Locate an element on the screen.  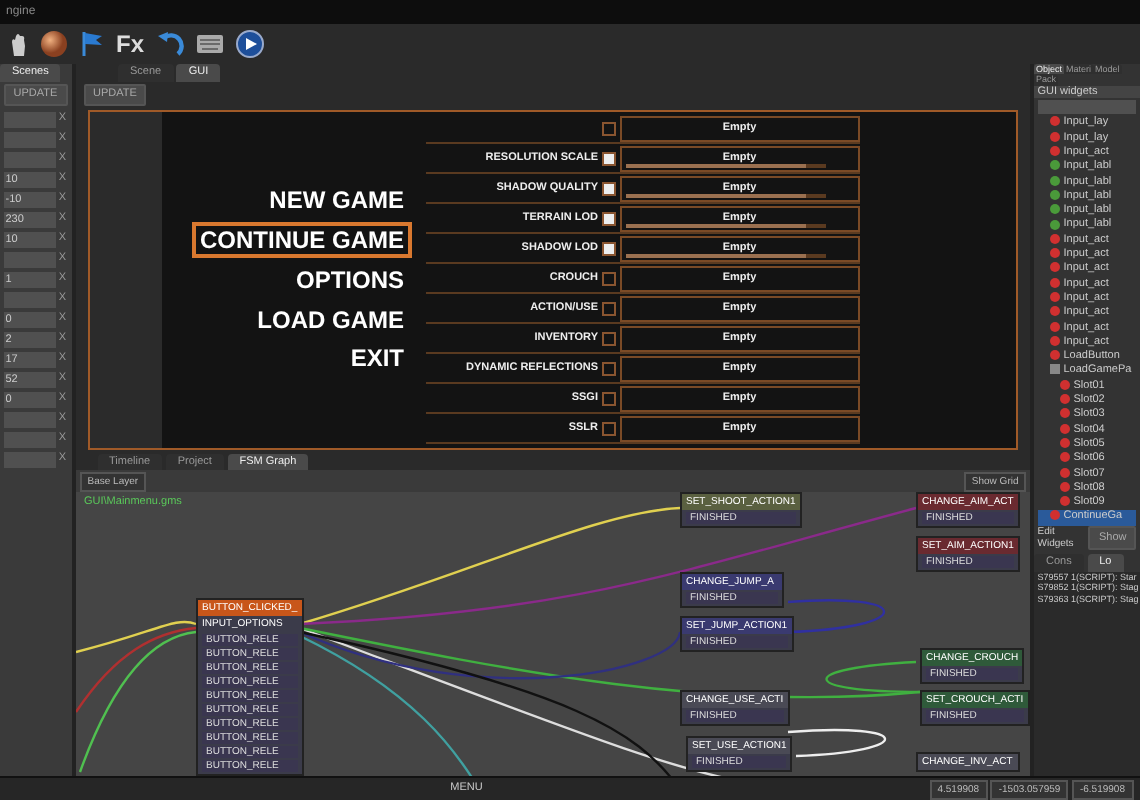
menu-item: CONTINUE GAME is located at coordinates (302, 240).